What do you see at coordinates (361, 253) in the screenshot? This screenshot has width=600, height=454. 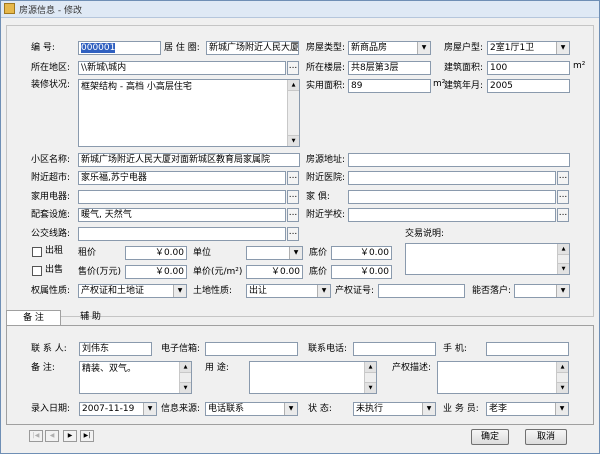 I see `chuzu-dijia-input: ￥0.00` at bounding box center [361, 253].